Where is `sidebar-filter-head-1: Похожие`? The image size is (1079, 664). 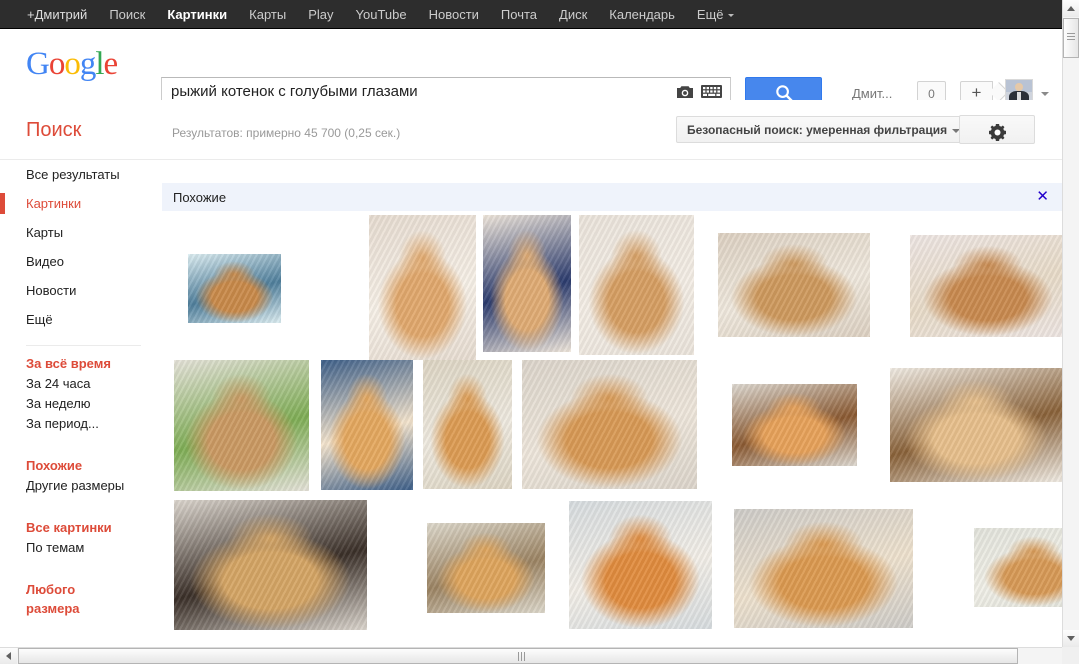 sidebar-filter-head-1: Похожие is located at coordinates (77, 466).